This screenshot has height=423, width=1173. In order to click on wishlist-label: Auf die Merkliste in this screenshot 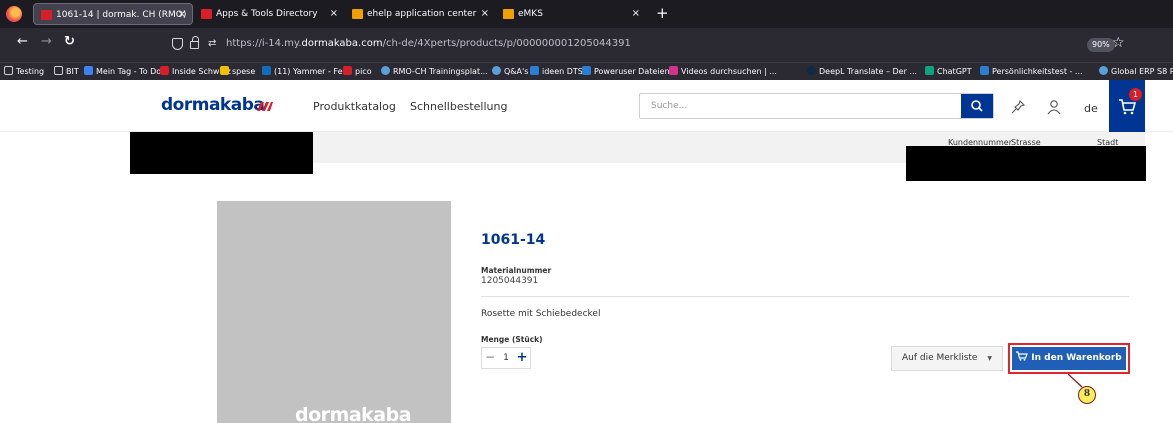, I will do `click(940, 358)`.